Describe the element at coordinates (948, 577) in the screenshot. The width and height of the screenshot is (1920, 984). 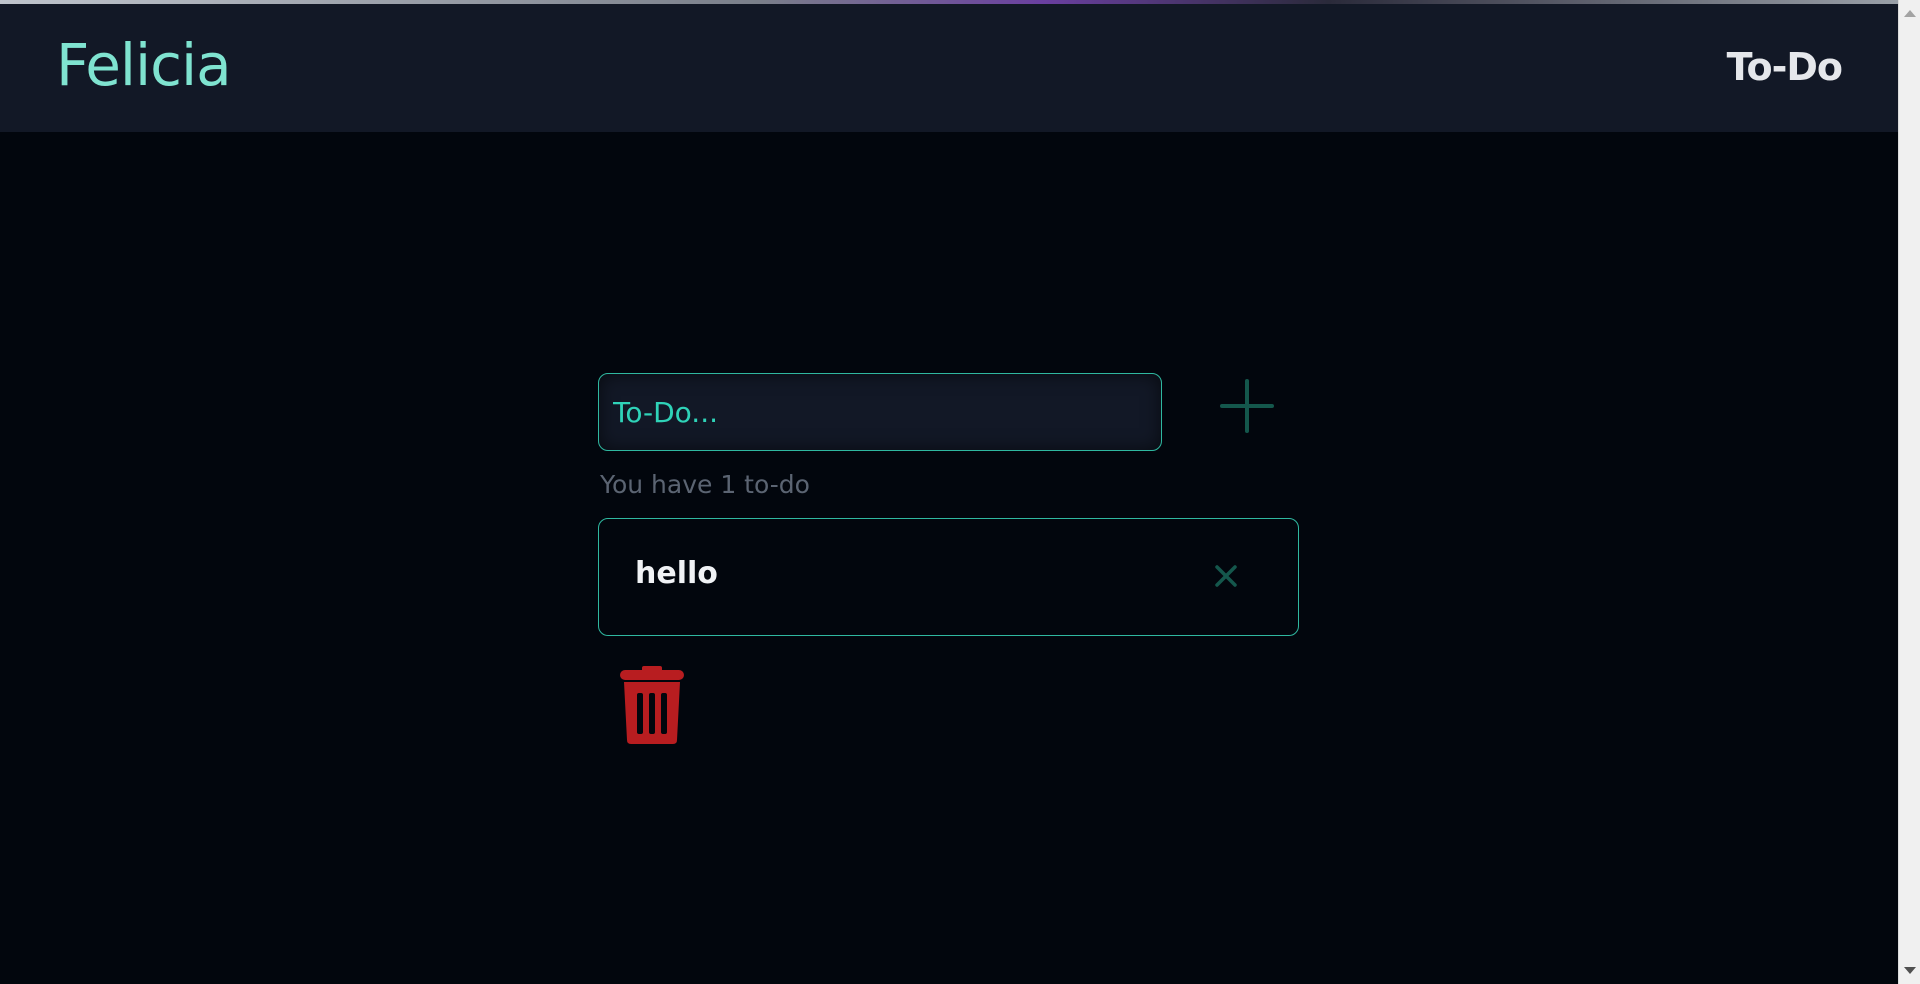
I see `todo-item: hello` at that location.